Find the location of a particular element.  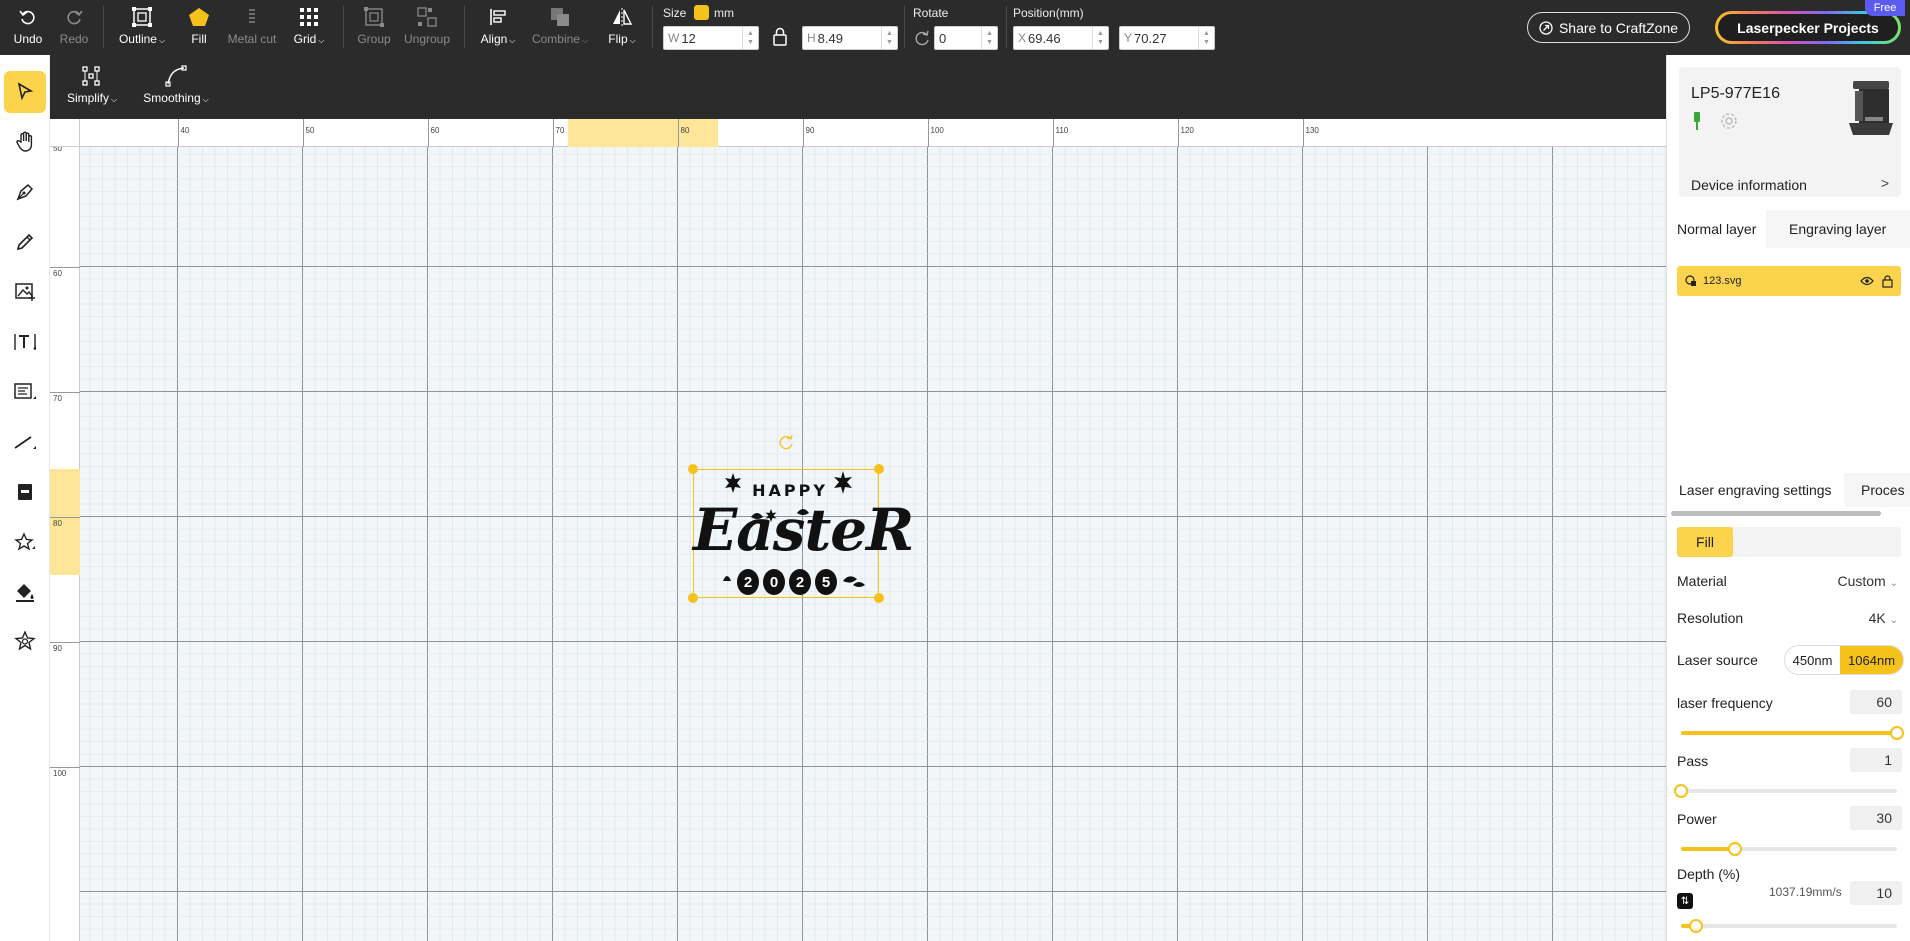

x-position-input: X 69.46 ▲ ▼ is located at coordinates (1061, 38).